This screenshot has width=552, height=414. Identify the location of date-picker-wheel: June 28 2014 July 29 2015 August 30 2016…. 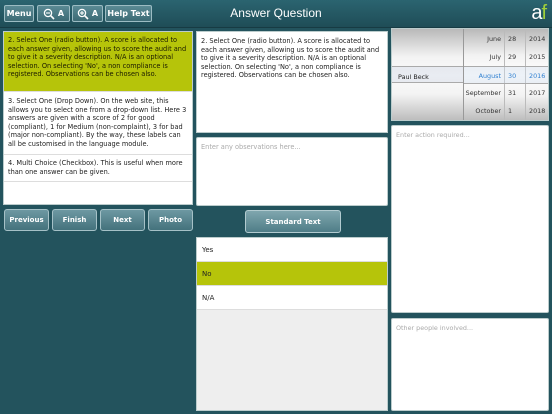
(505, 74).